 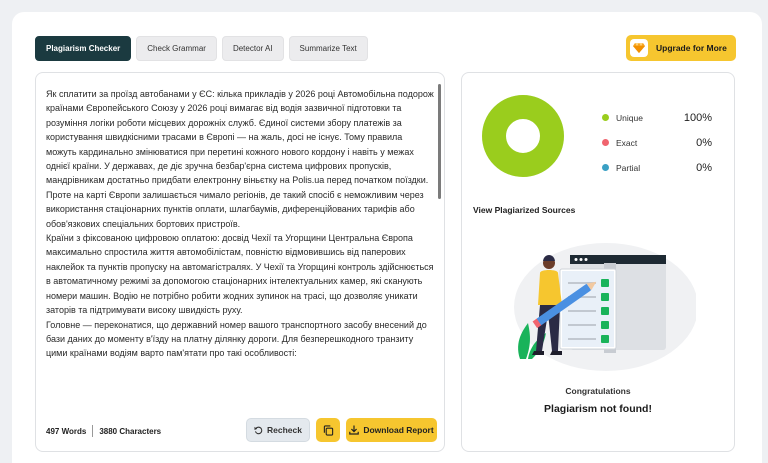 I want to click on text-stats: 497 Words 3880 Characters, so click(x=103, y=431).